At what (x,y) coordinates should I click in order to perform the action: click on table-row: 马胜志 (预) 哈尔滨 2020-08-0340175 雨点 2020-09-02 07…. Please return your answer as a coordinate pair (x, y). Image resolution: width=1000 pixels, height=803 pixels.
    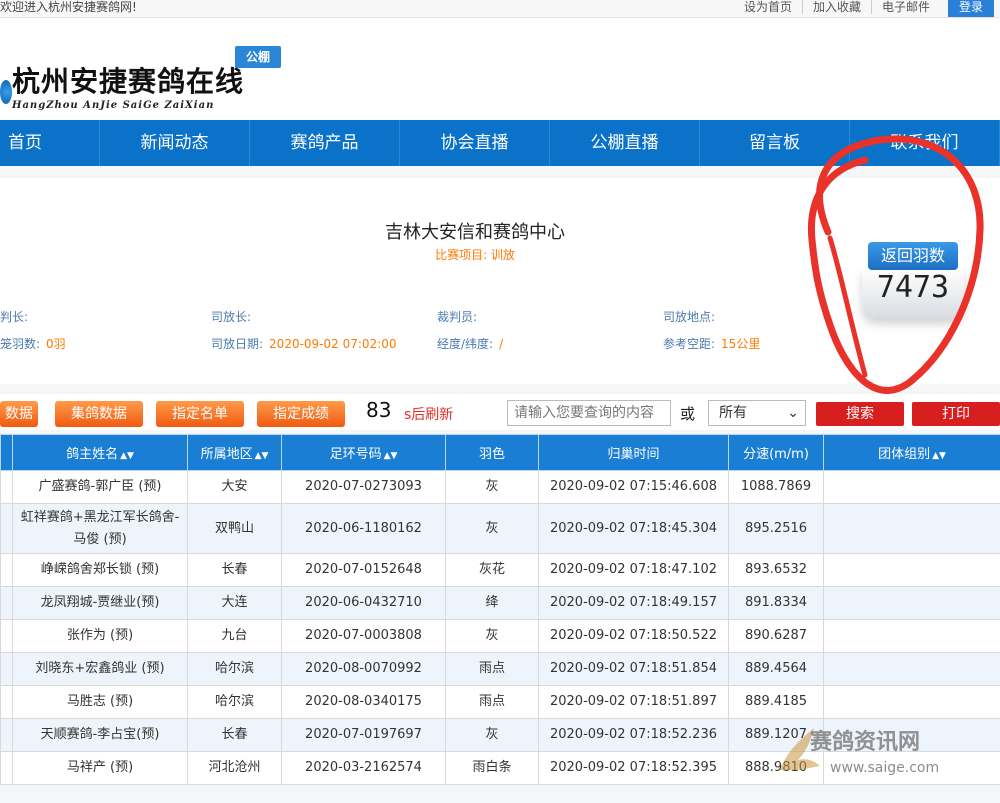
    Looking at the image, I should click on (500, 702).